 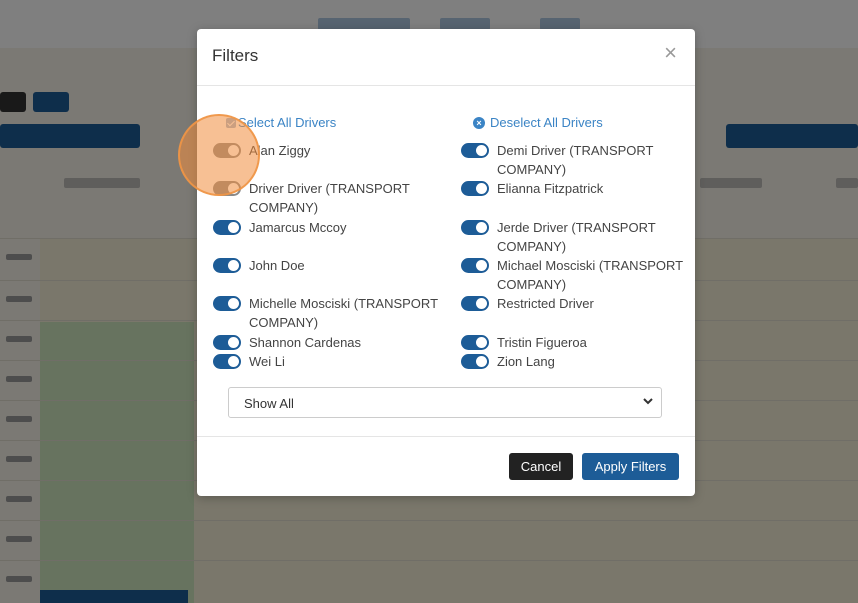 I want to click on driver-item: Wei Li, so click(x=326, y=361).